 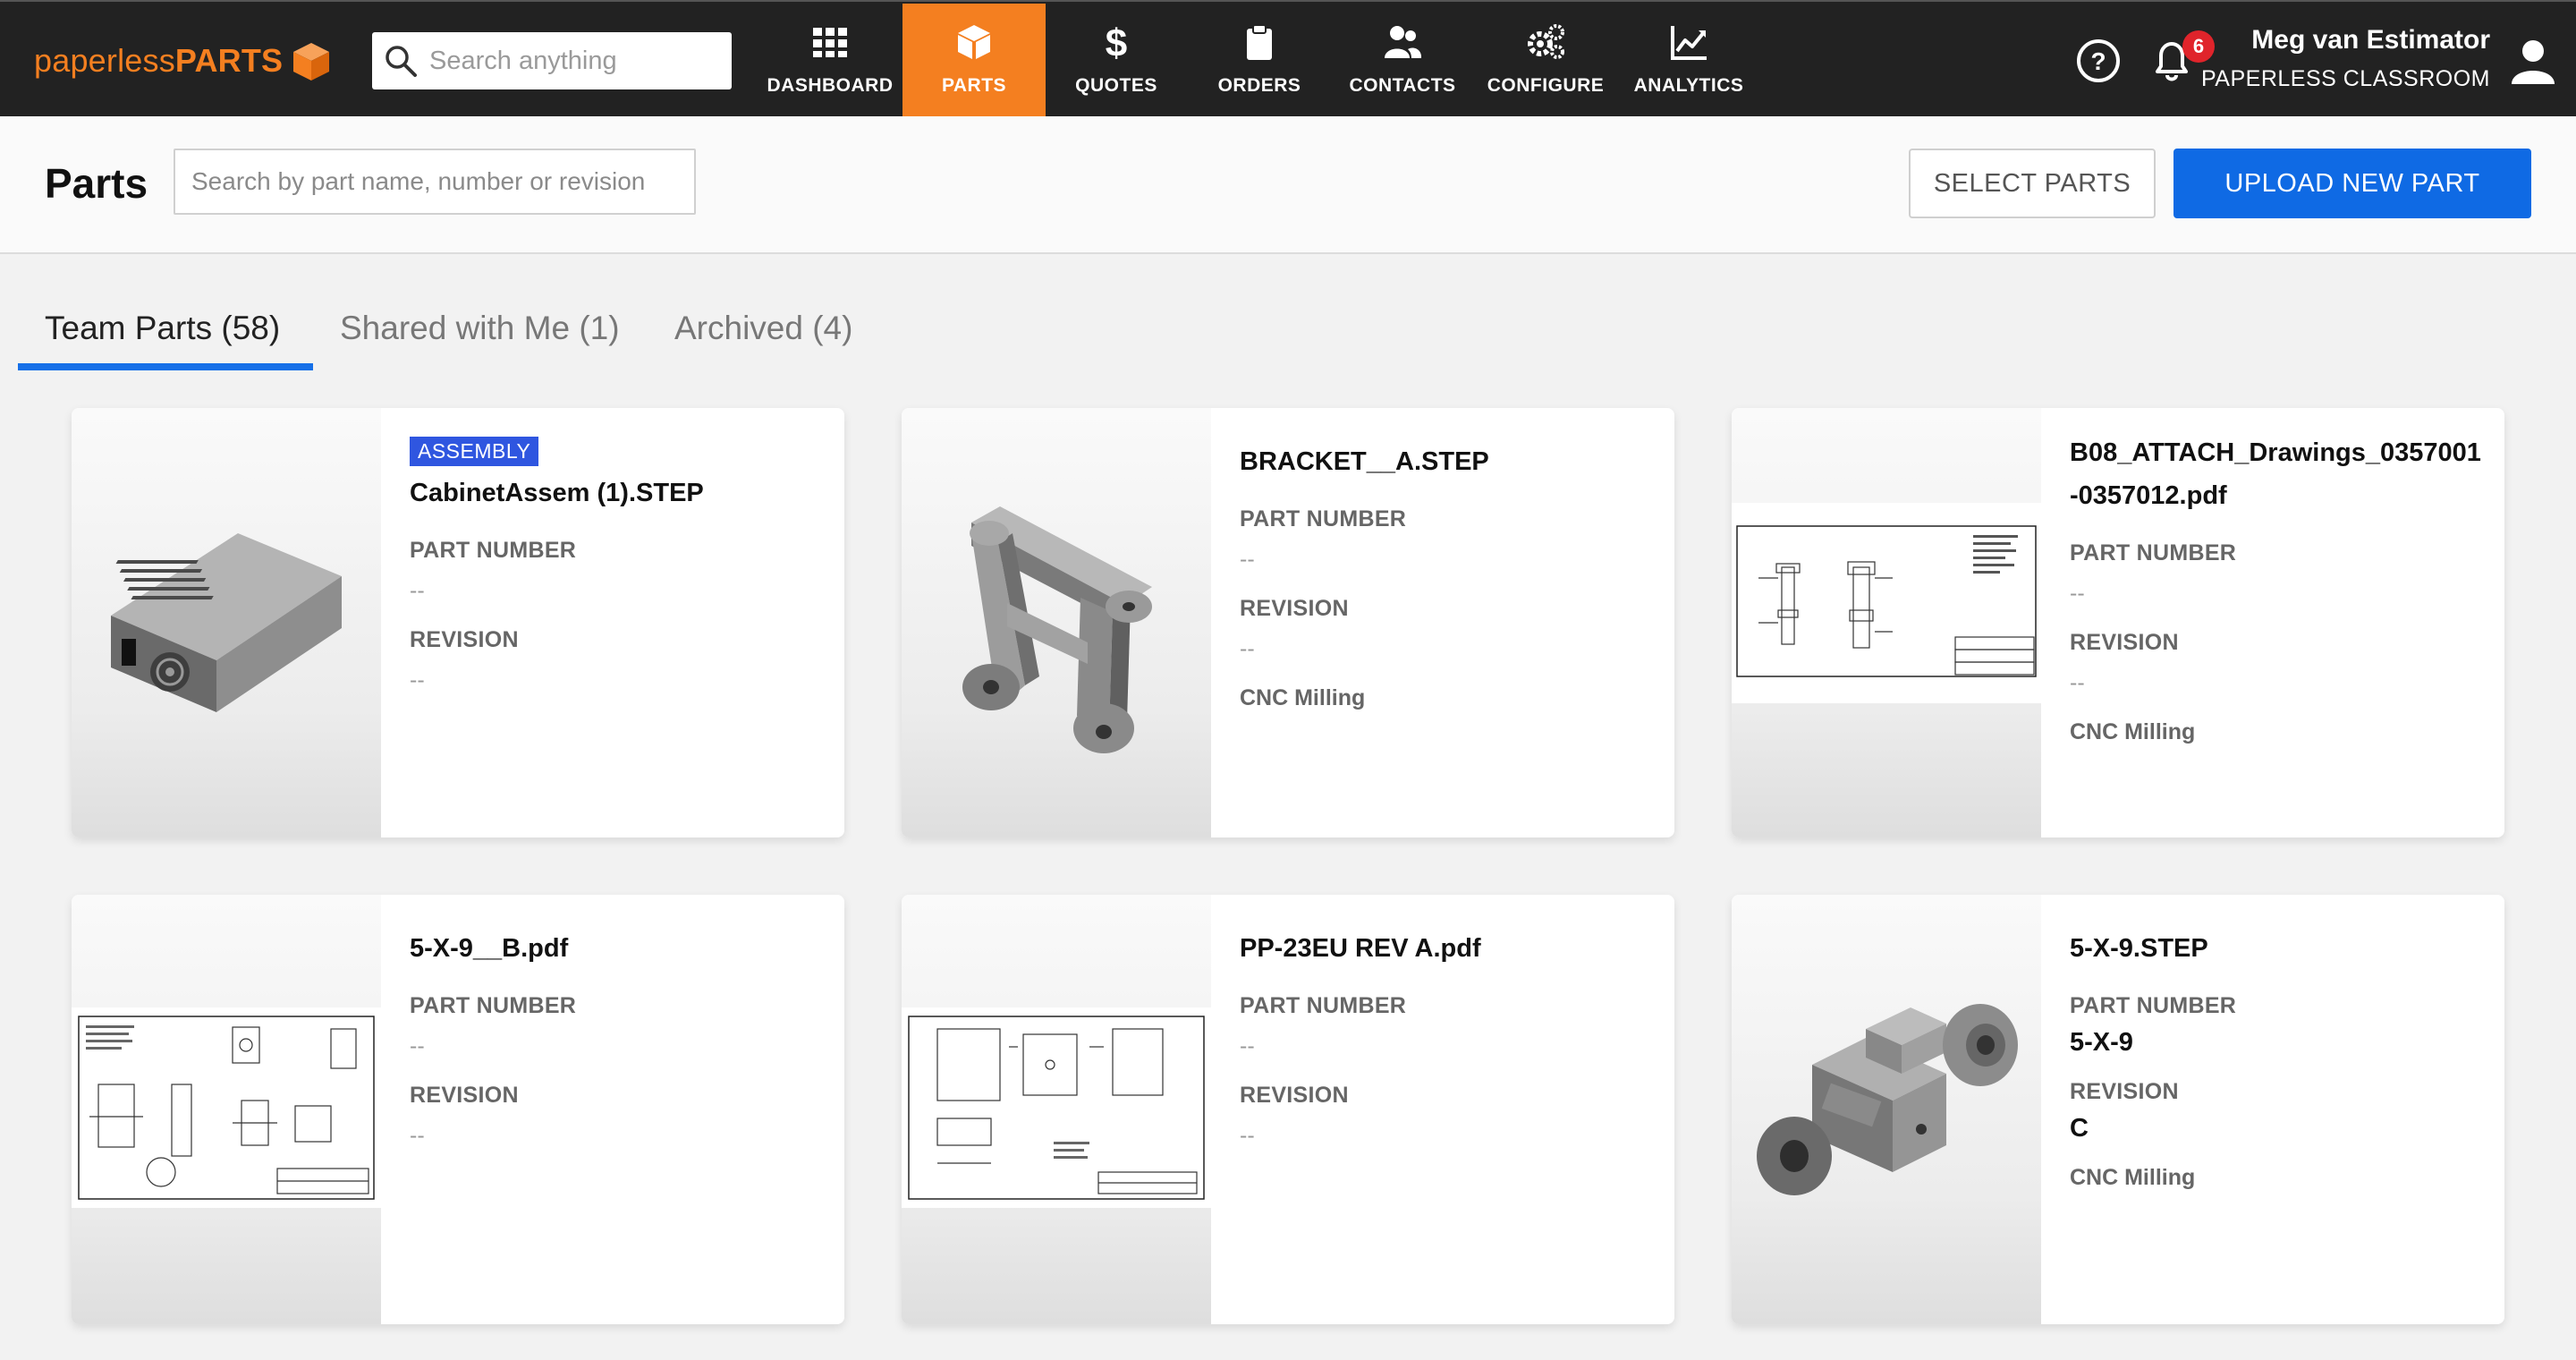 I want to click on nav-label: PARTS, so click(x=974, y=85).